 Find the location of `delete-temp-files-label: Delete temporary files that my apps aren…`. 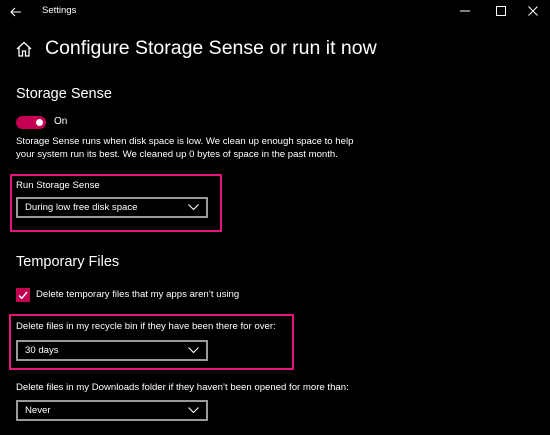

delete-temp-files-label: Delete temporary files that my apps aren… is located at coordinates (138, 294).